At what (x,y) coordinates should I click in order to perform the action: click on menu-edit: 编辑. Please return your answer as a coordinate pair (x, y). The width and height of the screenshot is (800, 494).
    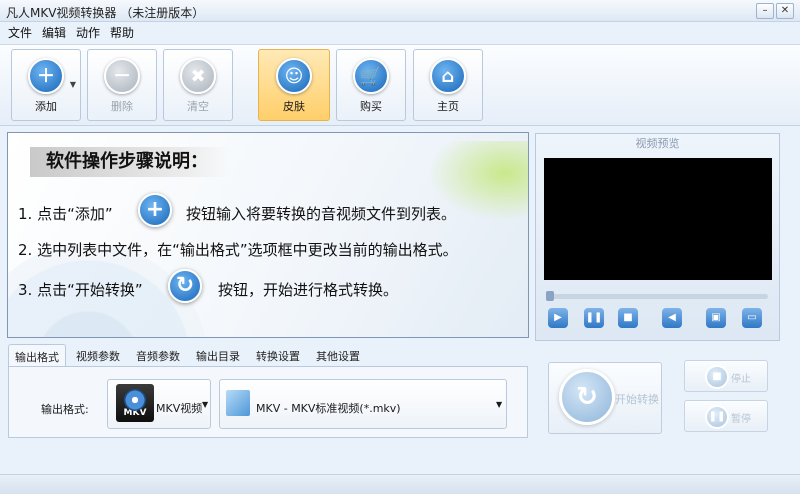
    Looking at the image, I should click on (54, 33).